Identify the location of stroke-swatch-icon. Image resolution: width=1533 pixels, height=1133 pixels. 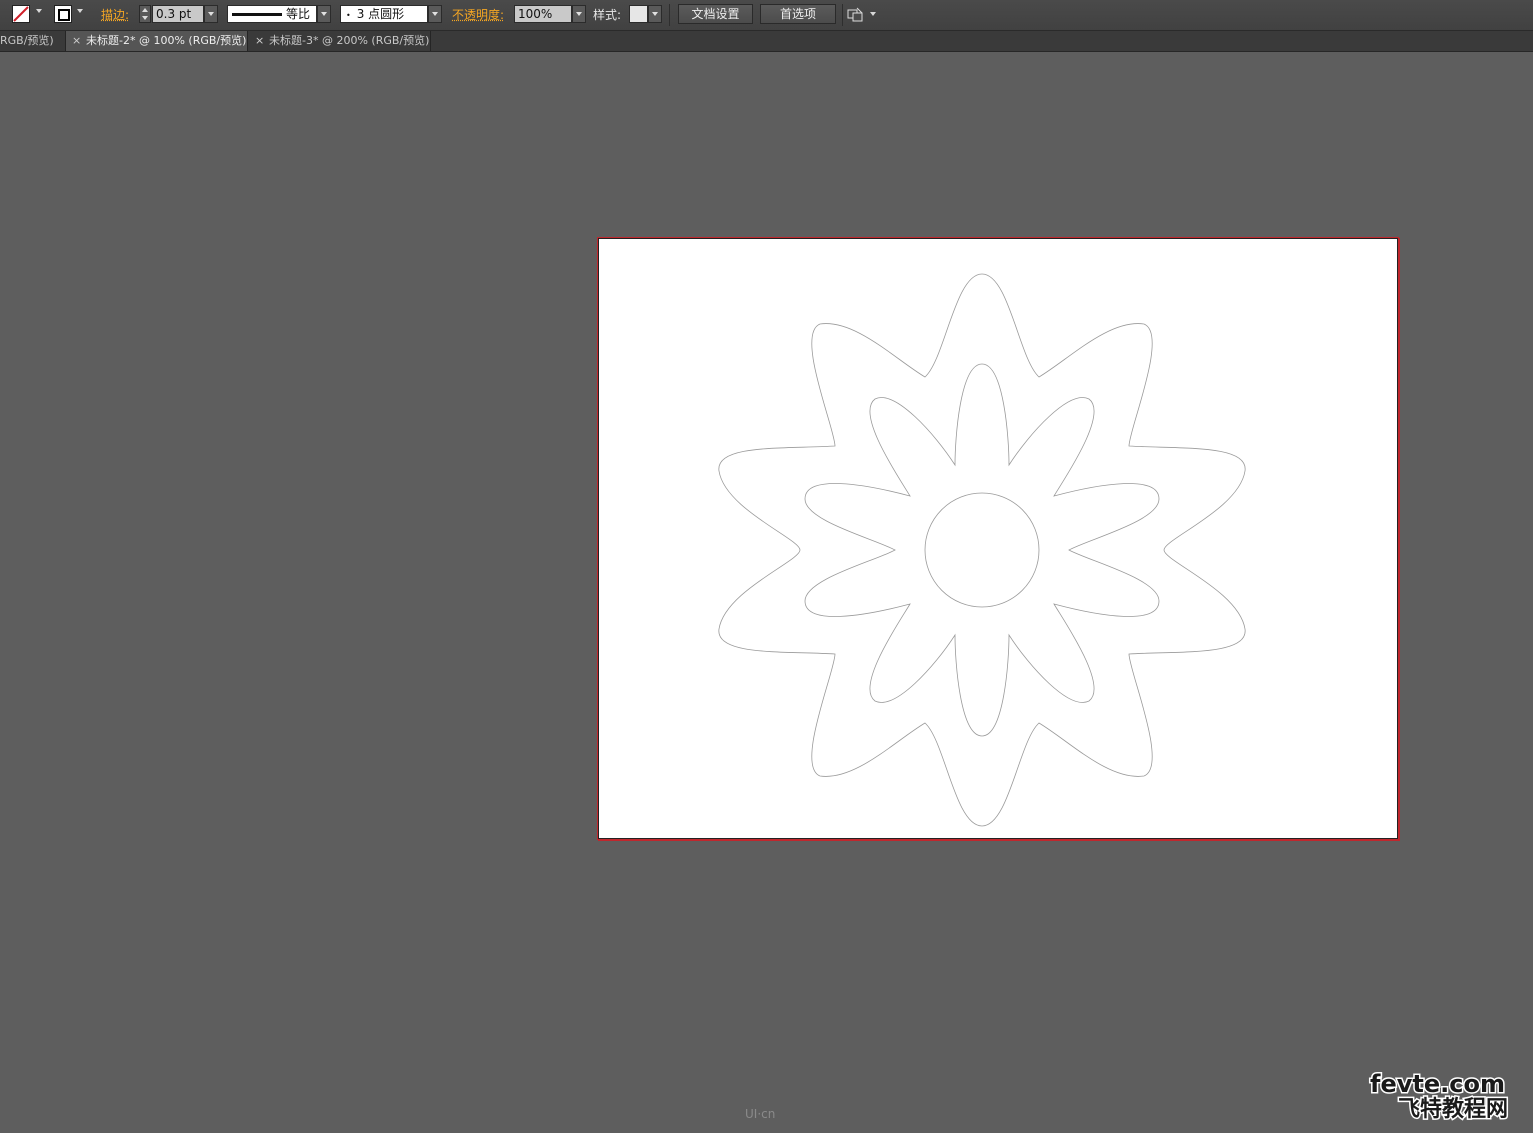
(63, 14).